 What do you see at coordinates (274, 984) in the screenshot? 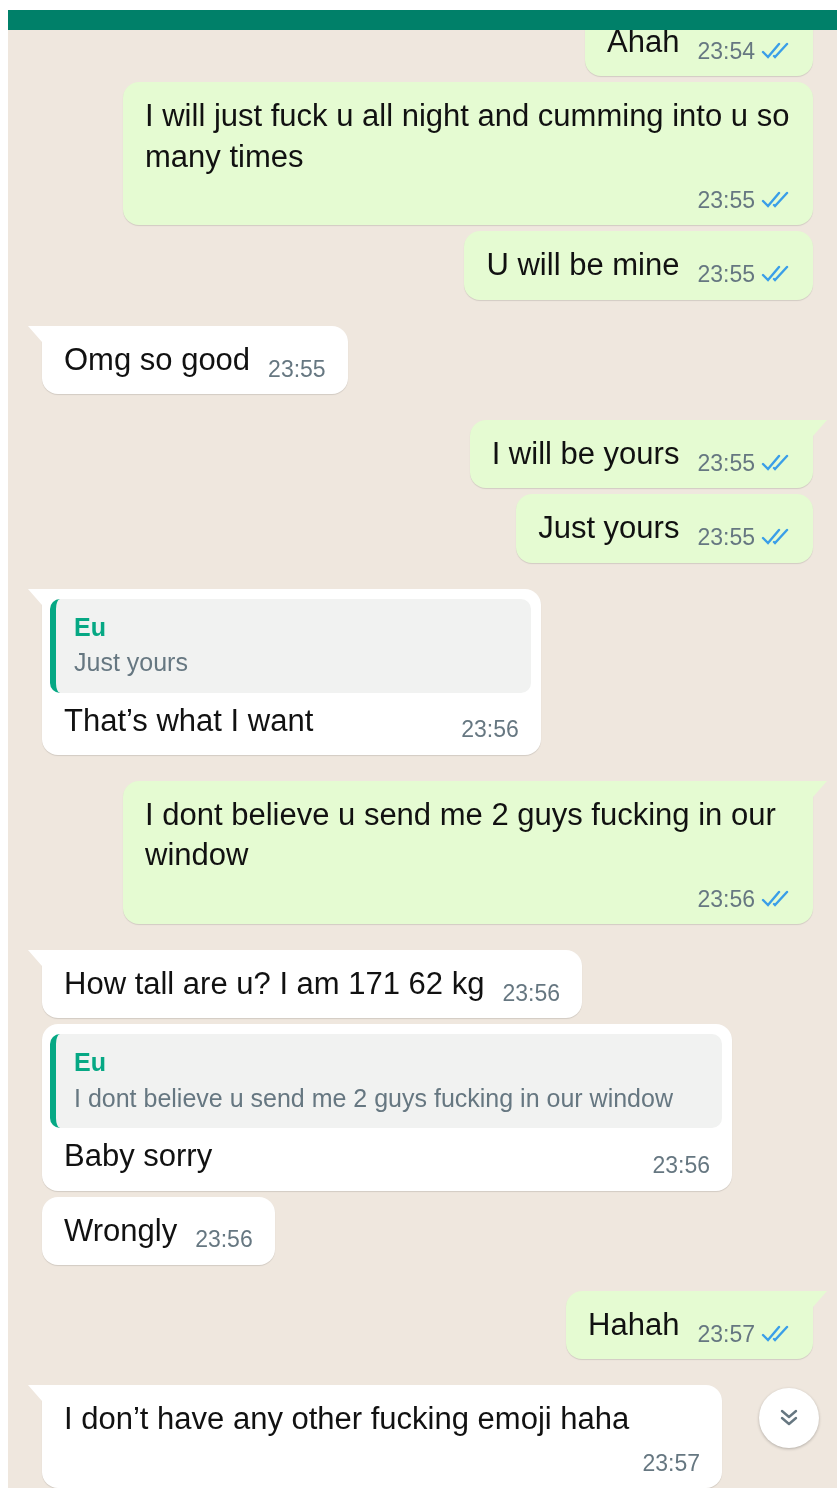
I see `message-text: How tall are u? I am 171 62 kg` at bounding box center [274, 984].